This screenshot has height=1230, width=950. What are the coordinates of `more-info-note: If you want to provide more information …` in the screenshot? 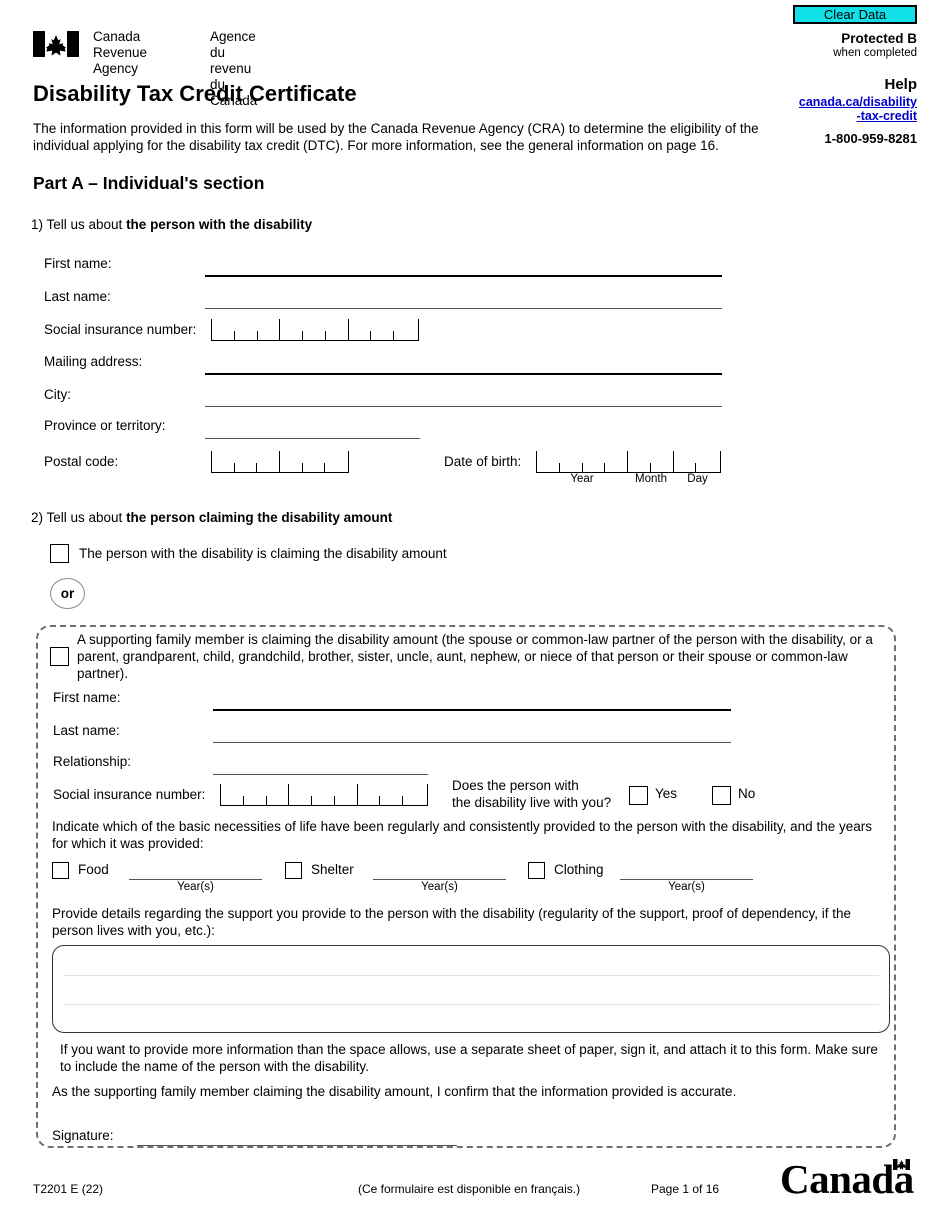 It's located at (469, 1058).